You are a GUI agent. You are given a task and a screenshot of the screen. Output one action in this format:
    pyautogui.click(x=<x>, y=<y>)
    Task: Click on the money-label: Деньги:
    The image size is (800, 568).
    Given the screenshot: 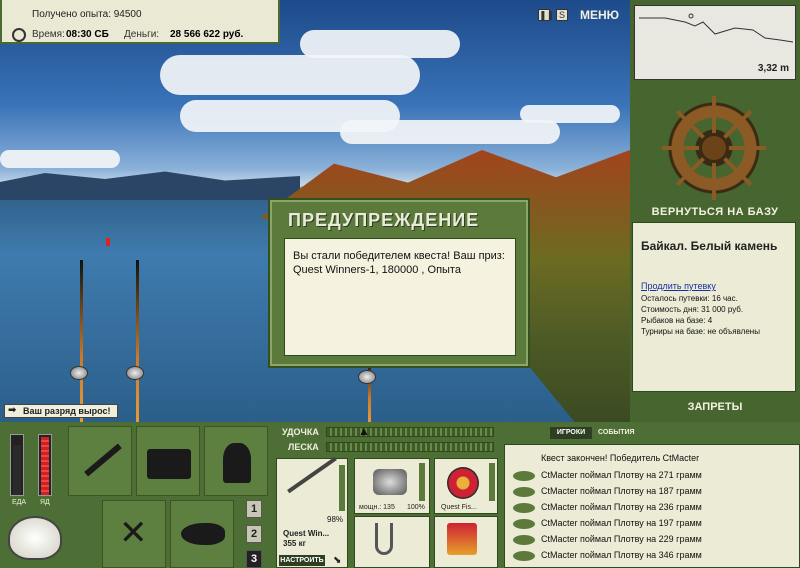 What is the action you would take?
    pyautogui.click(x=142, y=34)
    